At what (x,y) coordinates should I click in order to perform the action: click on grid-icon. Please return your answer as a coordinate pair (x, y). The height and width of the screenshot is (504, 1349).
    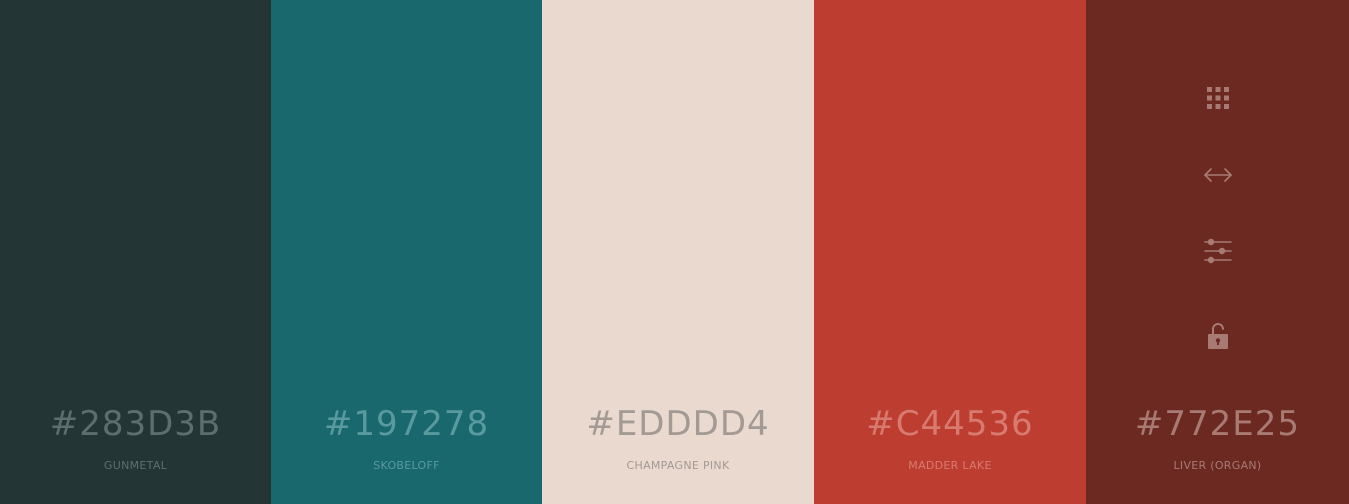
    Looking at the image, I should click on (1217, 98).